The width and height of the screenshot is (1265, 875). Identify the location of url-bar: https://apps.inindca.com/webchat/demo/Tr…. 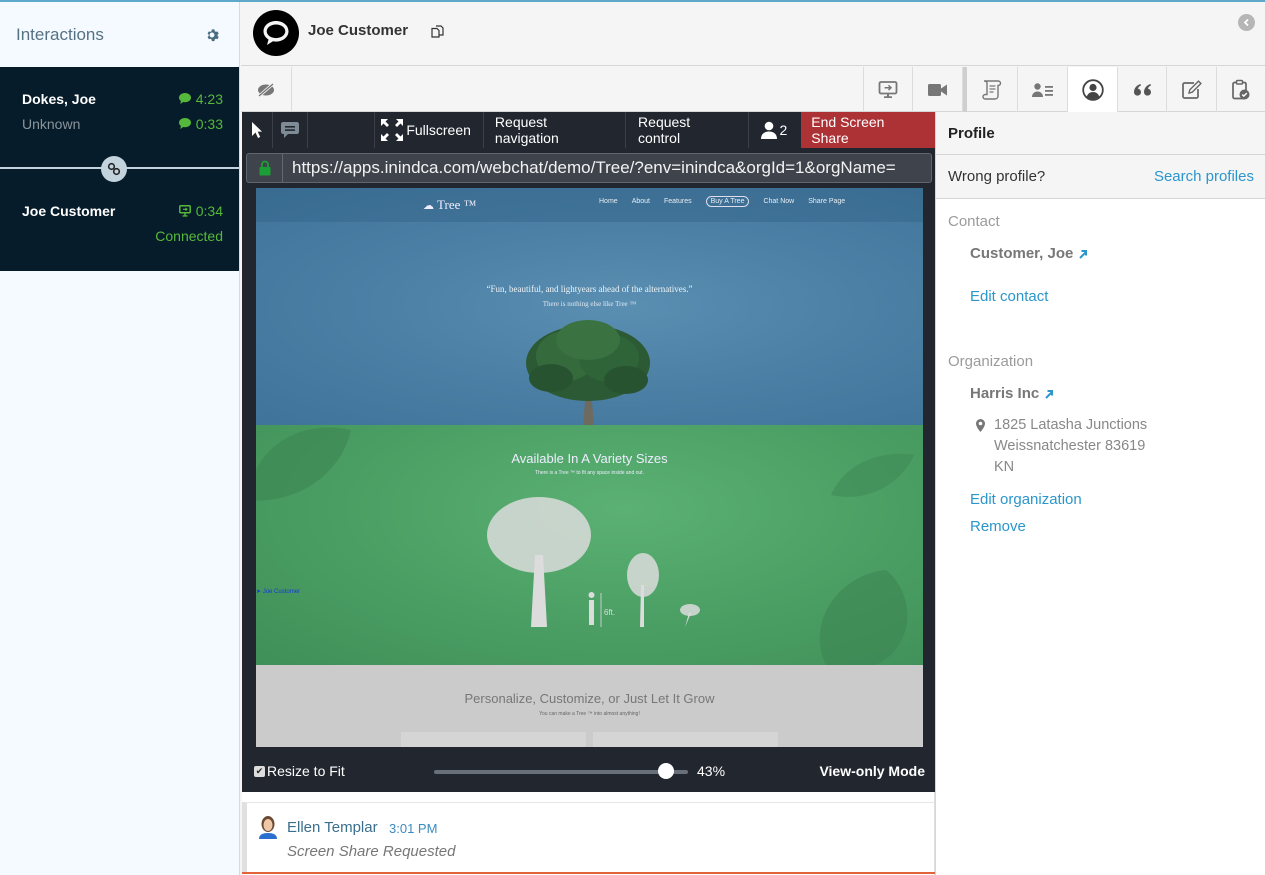
(589, 168).